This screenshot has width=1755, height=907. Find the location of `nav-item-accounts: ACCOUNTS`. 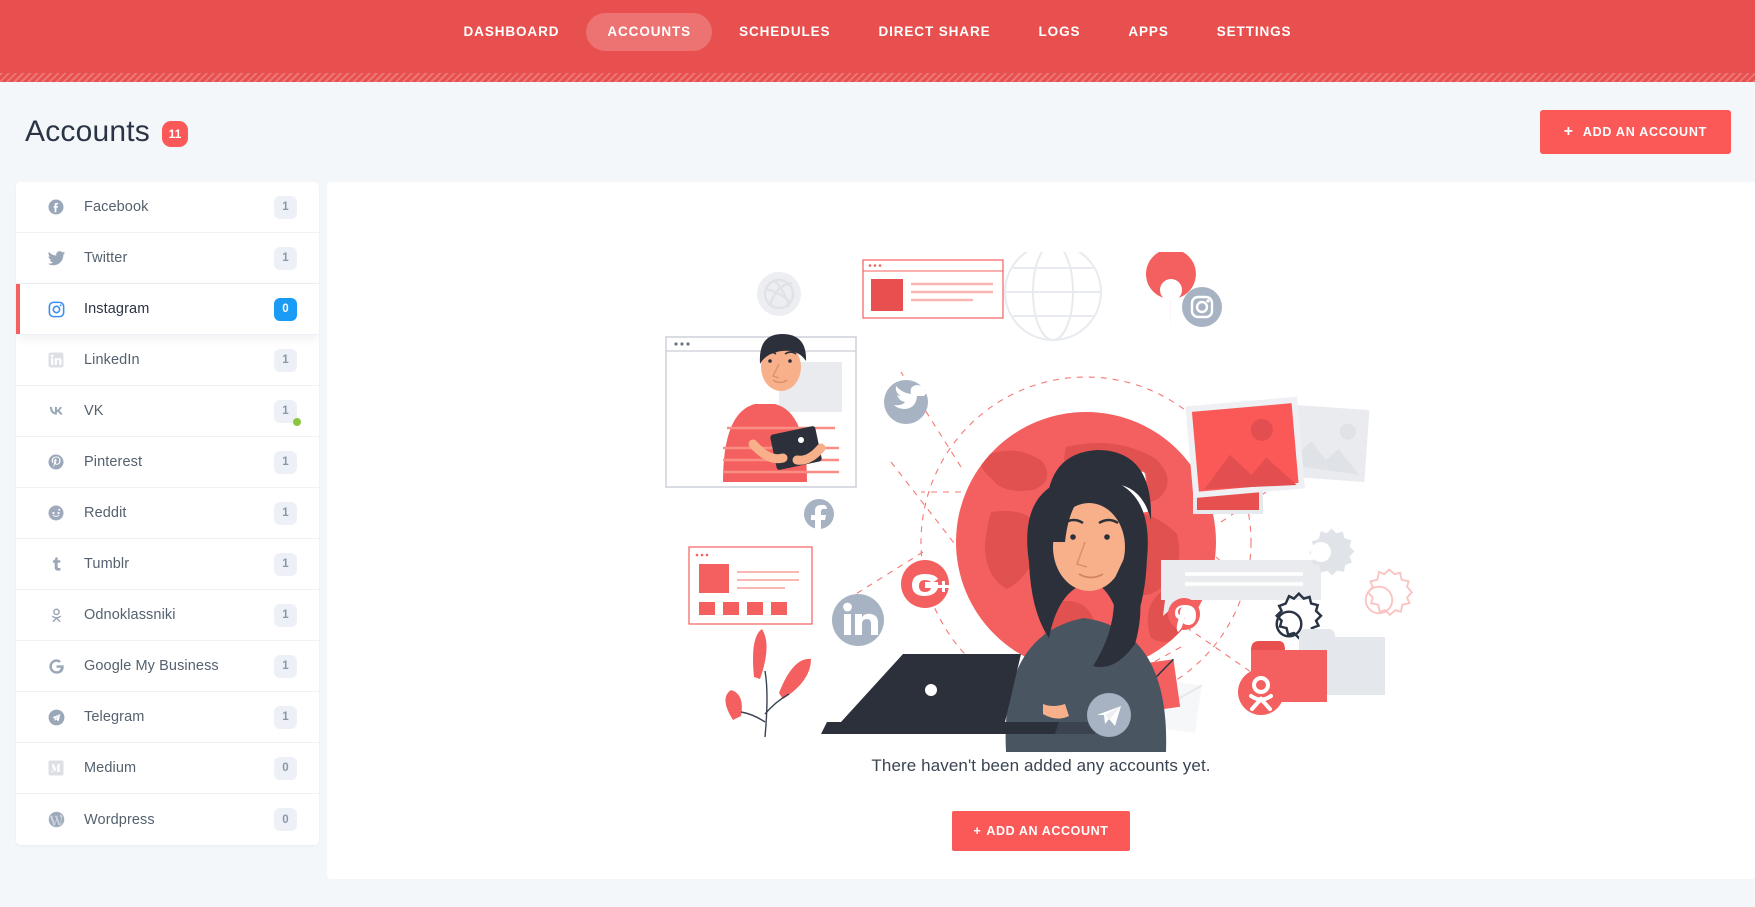

nav-item-accounts: ACCOUNTS is located at coordinates (649, 32).